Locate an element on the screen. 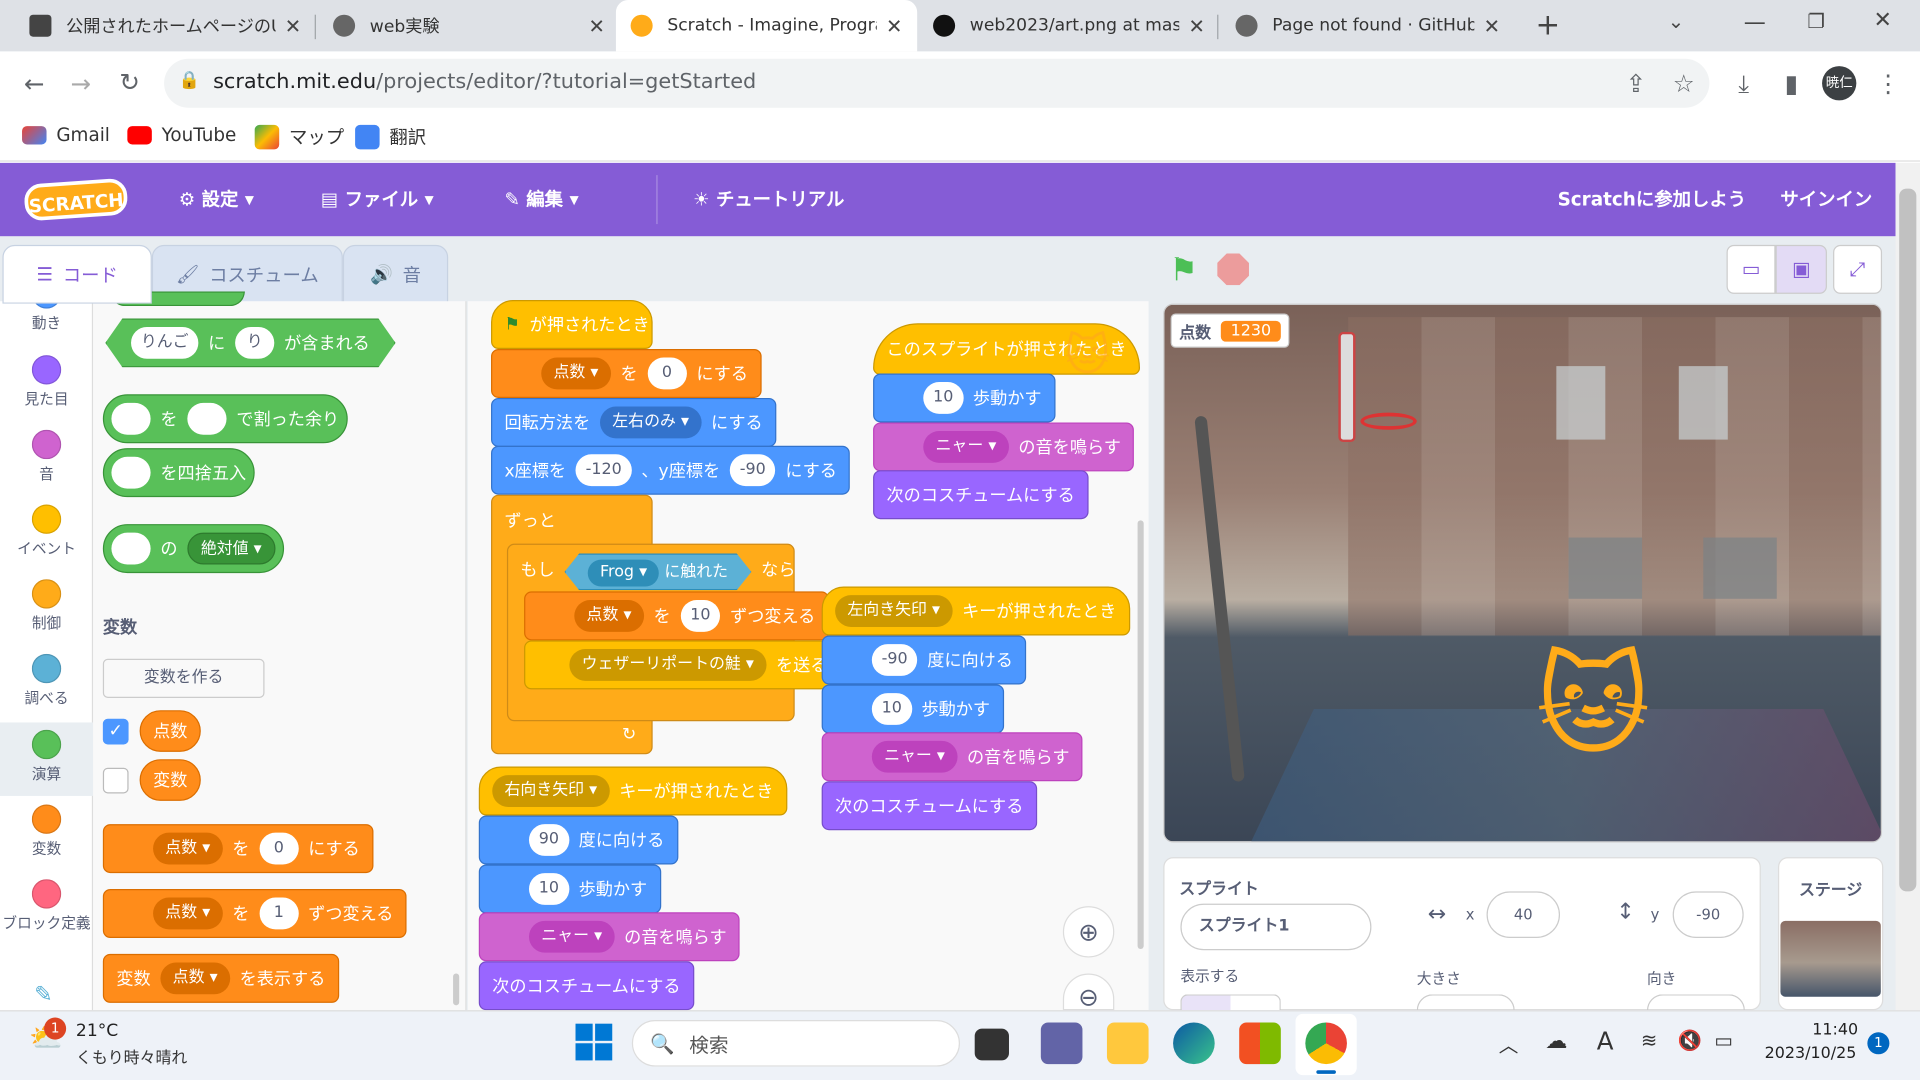 This screenshot has height=1080, width=1920. weather-desc: くもり時々晴れ is located at coordinates (131, 1055).